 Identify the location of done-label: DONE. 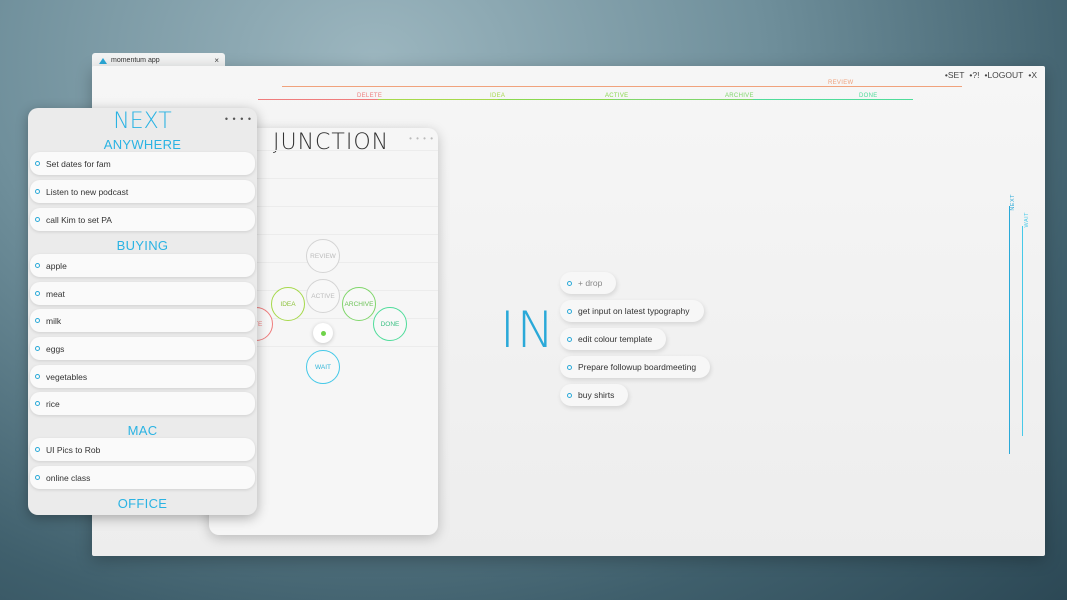
(868, 96).